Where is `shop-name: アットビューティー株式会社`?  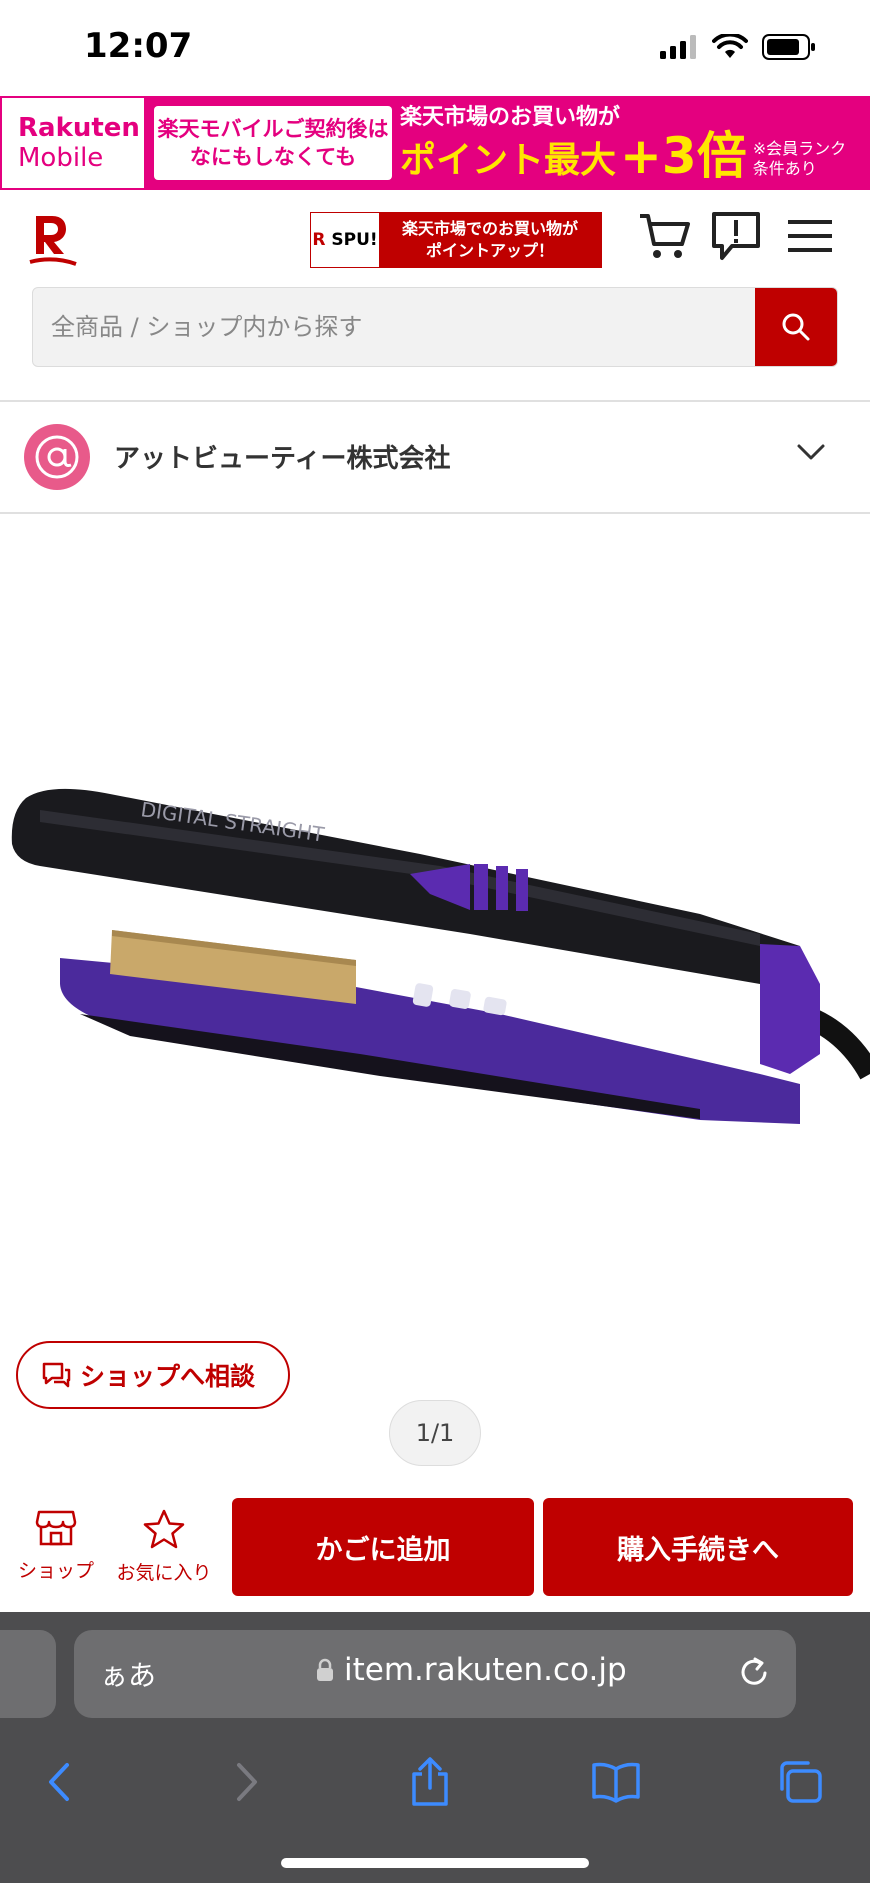 shop-name: アットビューティー株式会社 is located at coordinates (282, 459).